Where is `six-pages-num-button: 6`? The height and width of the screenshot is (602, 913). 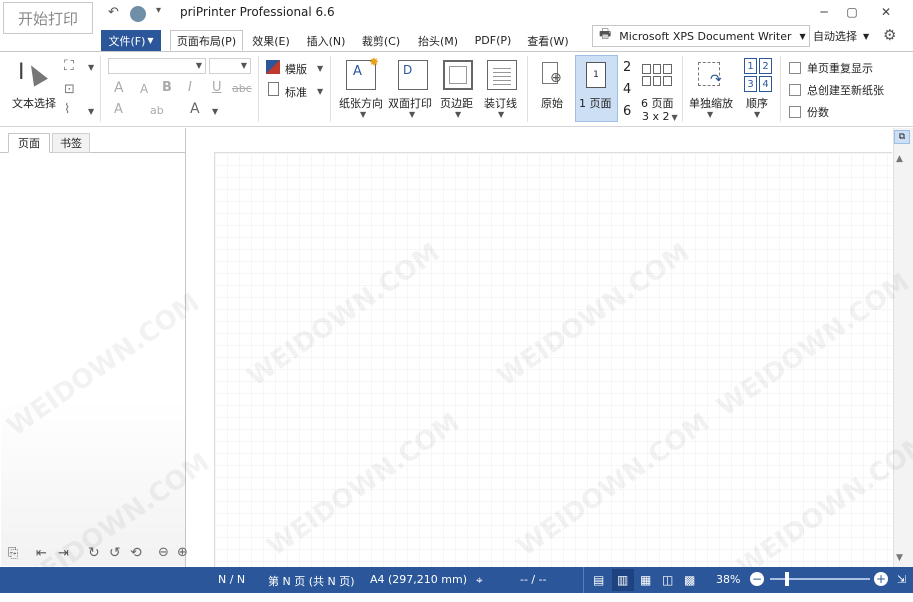
six-pages-num-button: 6 is located at coordinates (627, 111).